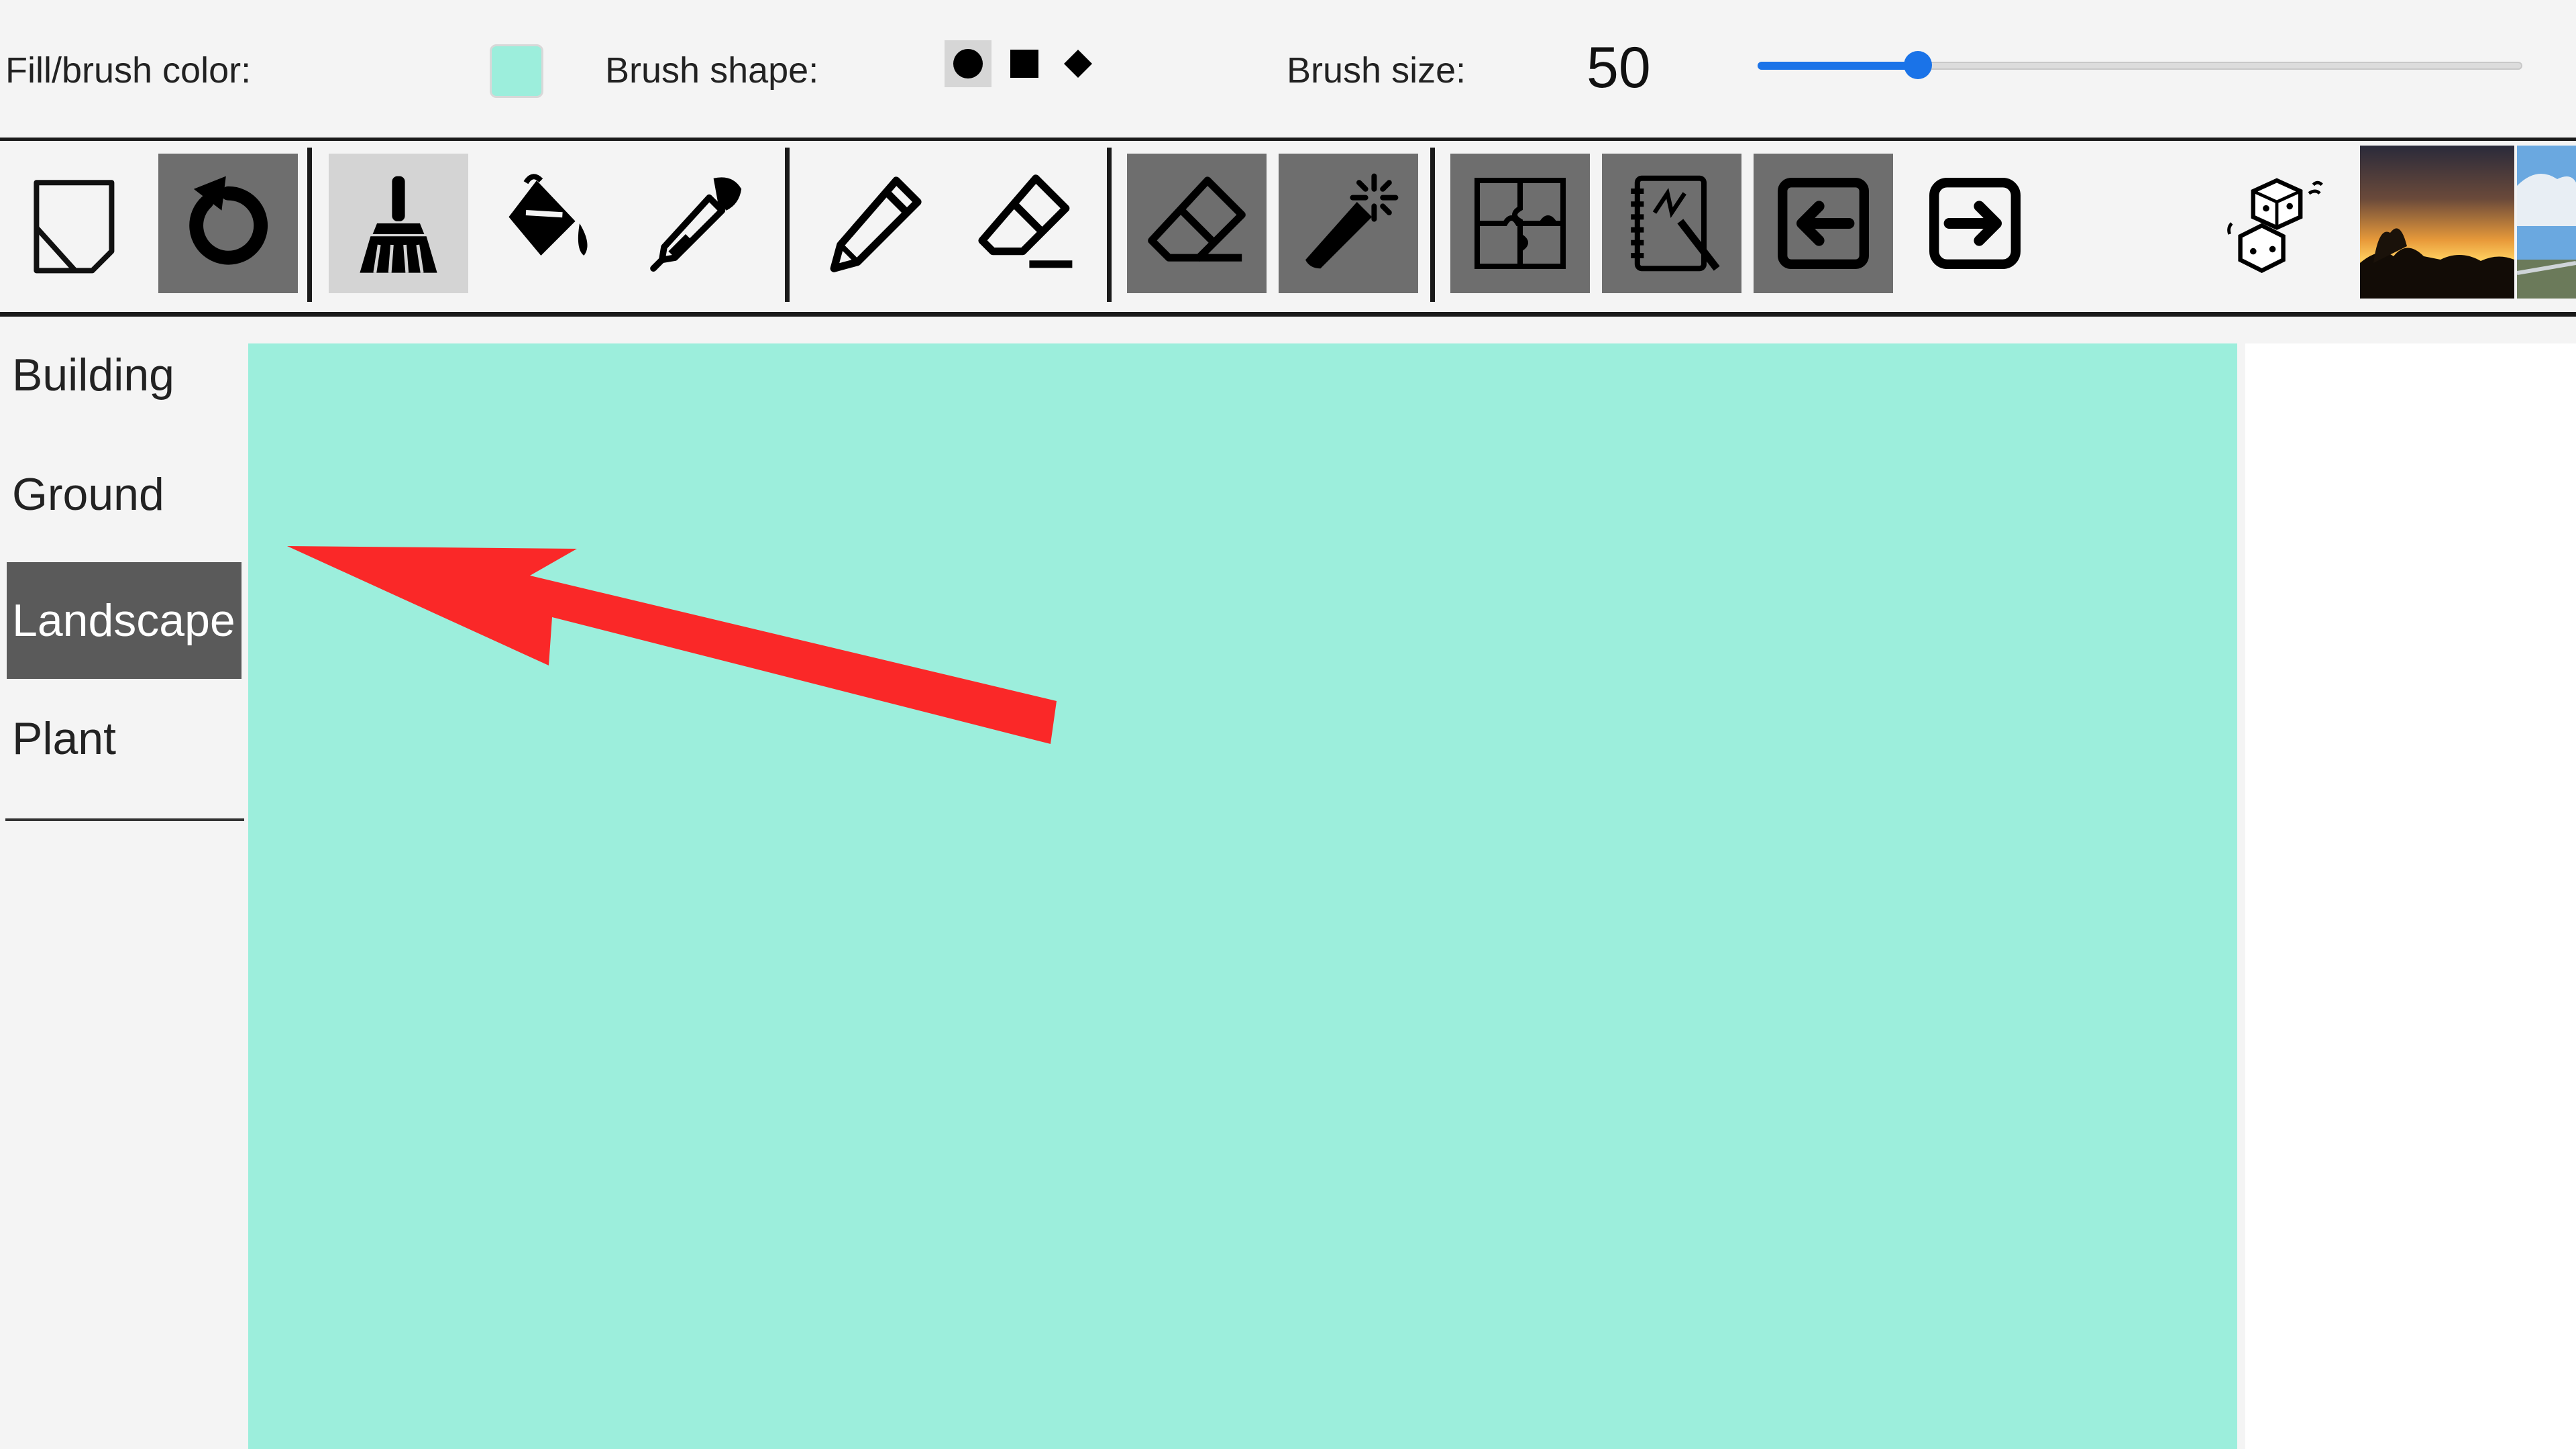  I want to click on brush-size-slider, so click(2140, 65).